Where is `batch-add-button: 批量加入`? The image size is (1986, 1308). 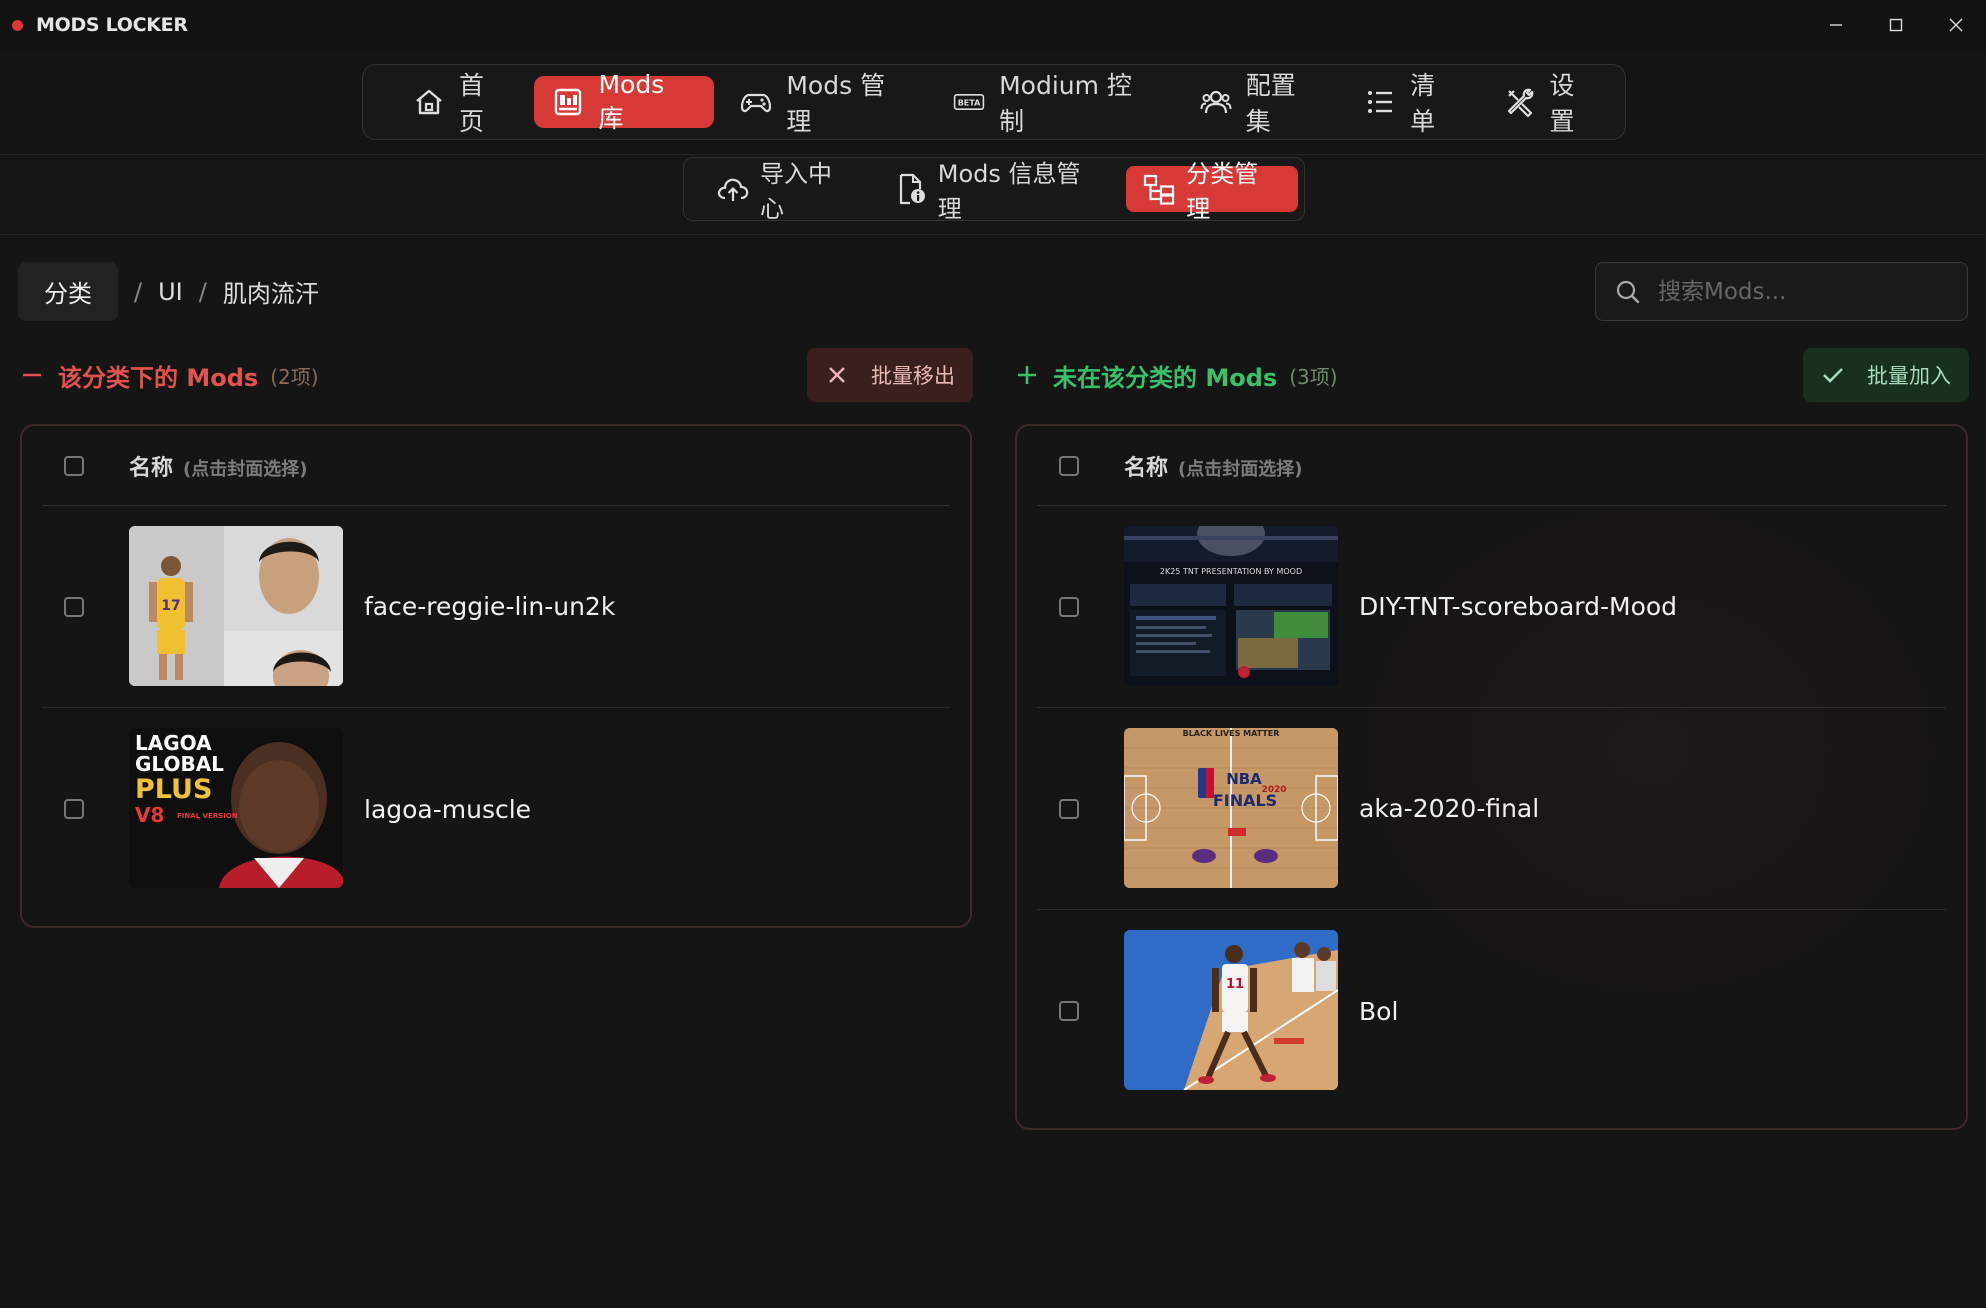
batch-add-button: 批量加入 is located at coordinates (1886, 375).